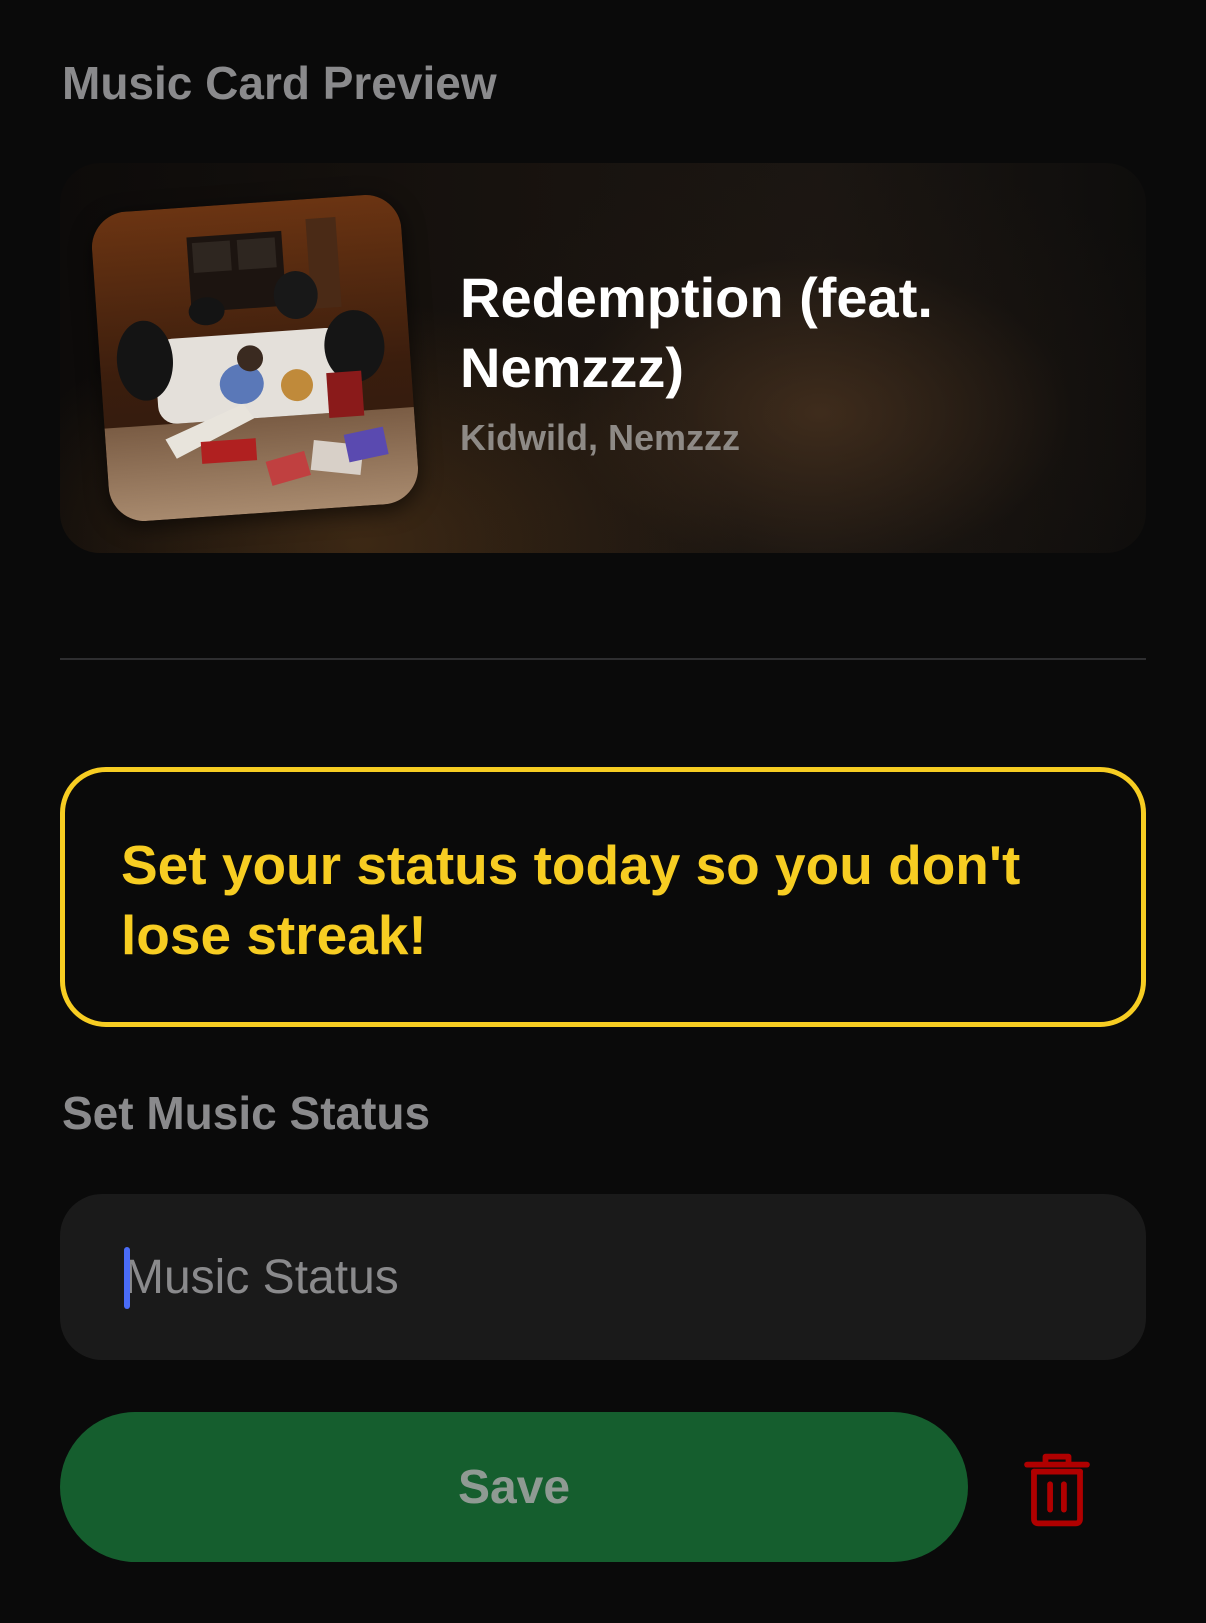  Describe the element at coordinates (279, 83) in the screenshot. I see `music-card-preview-title: Music Card Preview` at that location.